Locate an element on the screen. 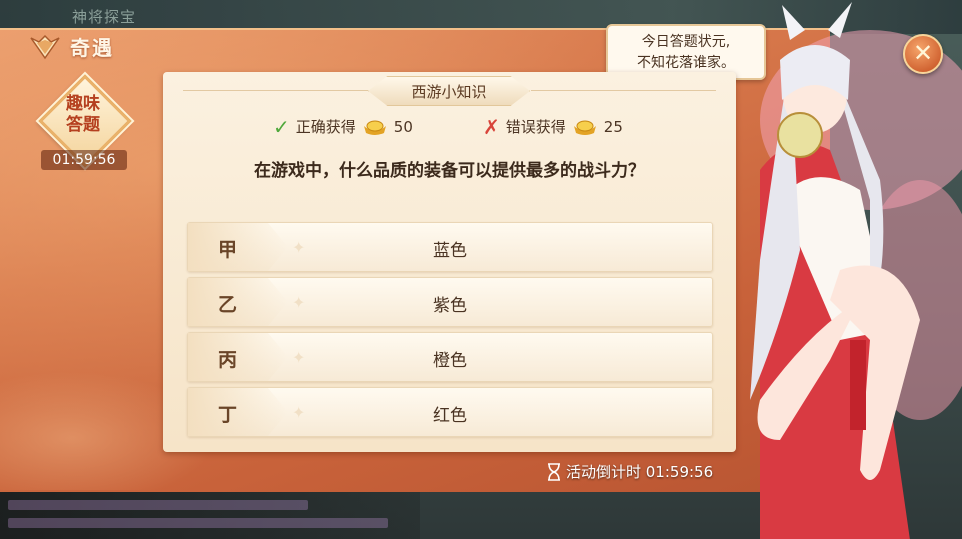  option-c: 丙 ✦ 橙色 is located at coordinates (450, 357).